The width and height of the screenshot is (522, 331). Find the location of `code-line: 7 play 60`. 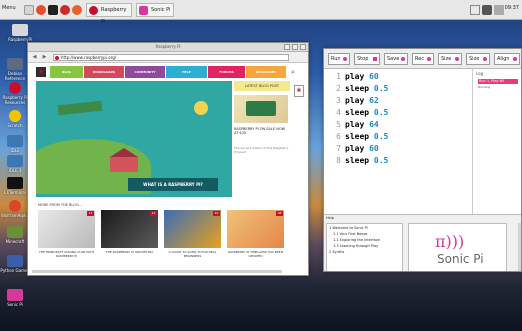

code-line: 7 play 60 is located at coordinates (399, 149).